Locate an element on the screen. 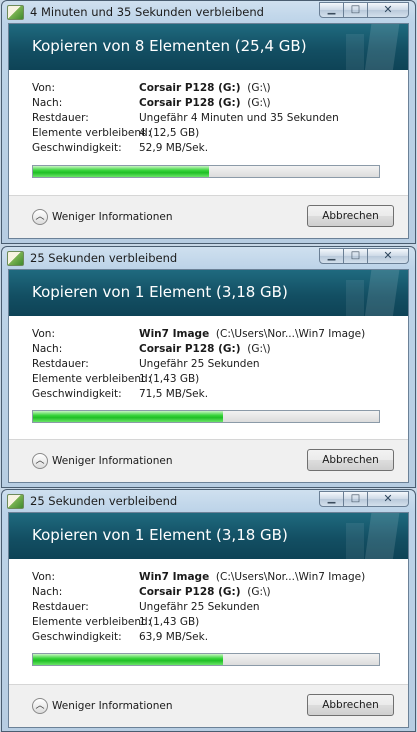 This screenshot has width=417, height=732. transfer-speed: 52,9 MB/Sek. is located at coordinates (174, 148).